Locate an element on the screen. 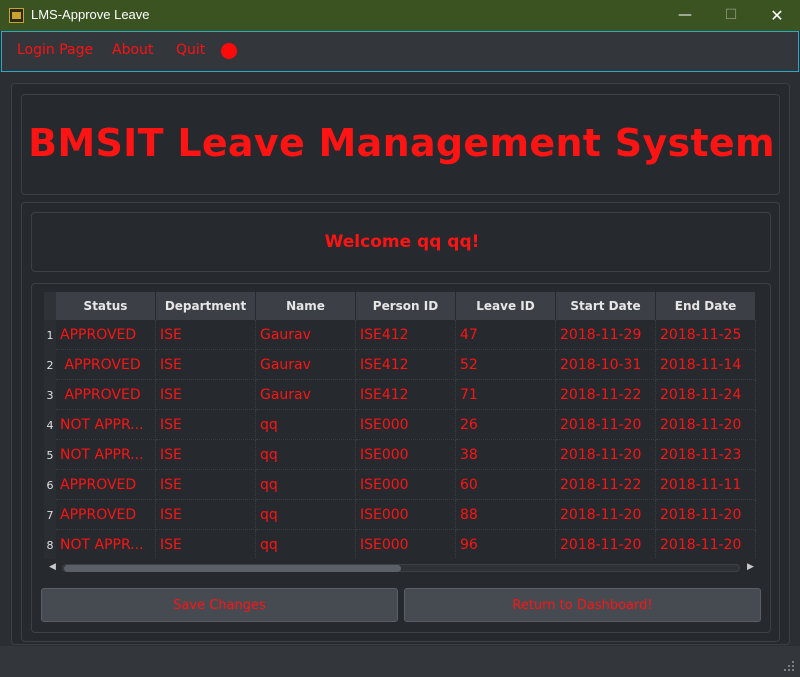  table-cell-leave-id: 26 is located at coordinates (506, 425).